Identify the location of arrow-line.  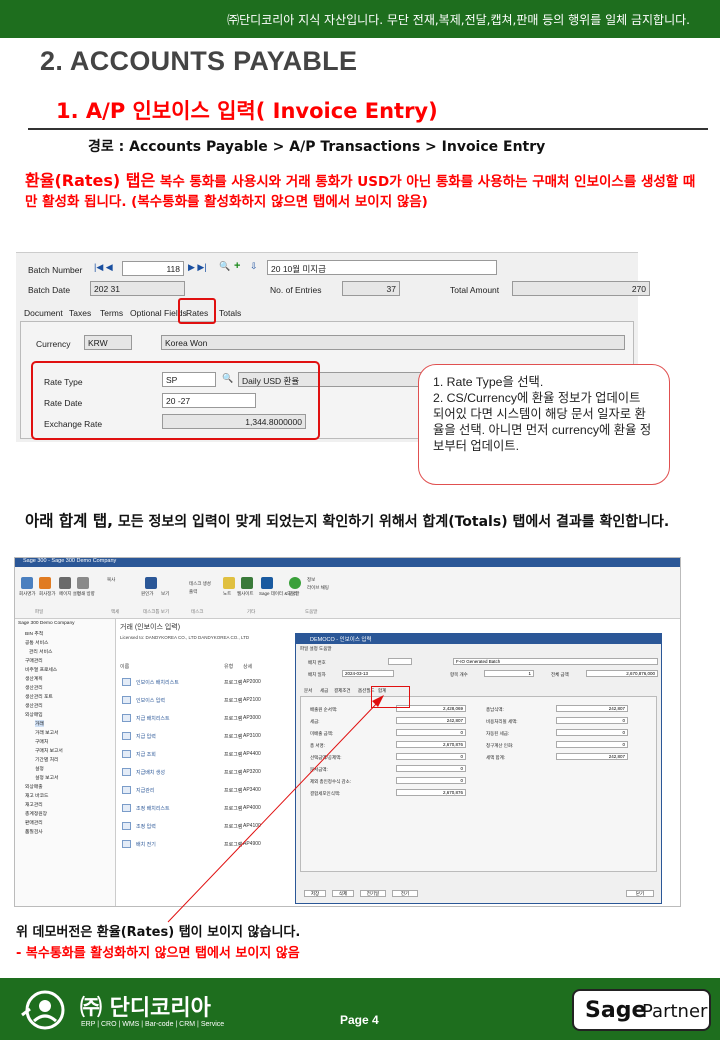
(274, 811).